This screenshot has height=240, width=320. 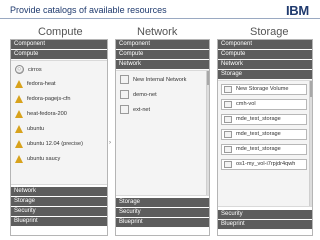 What do you see at coordinates (160, 18) in the screenshot?
I see `title-divider` at bounding box center [160, 18].